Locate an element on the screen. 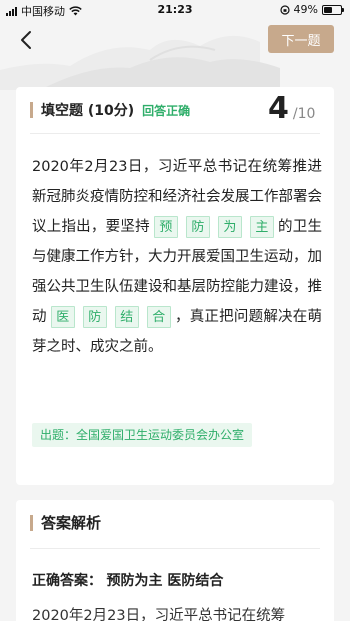  rotation-lock-icon is located at coordinates (284, 9).